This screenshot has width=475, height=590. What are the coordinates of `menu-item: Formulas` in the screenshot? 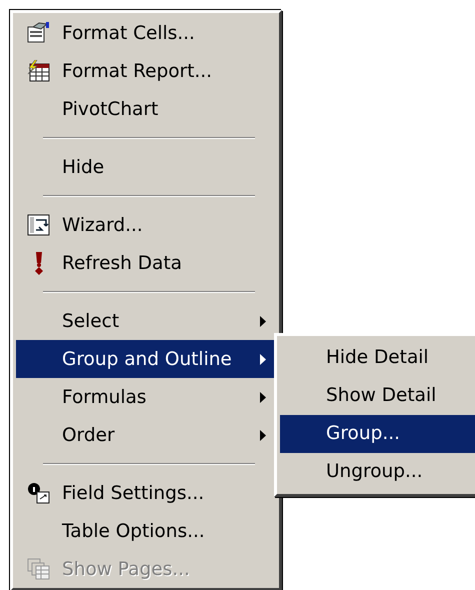 It's located at (146, 397).